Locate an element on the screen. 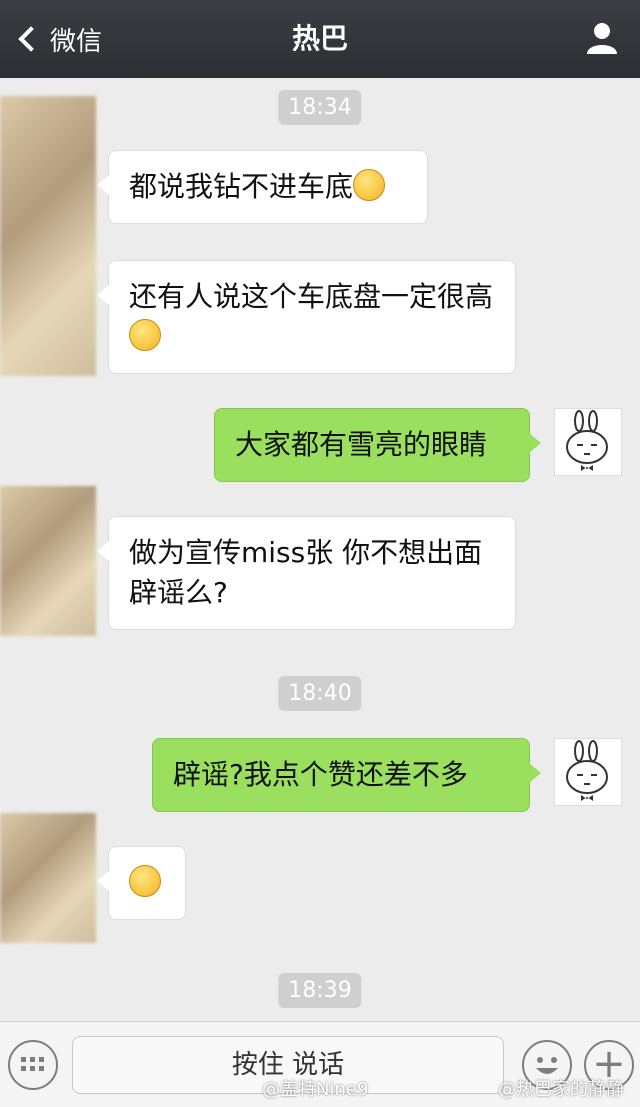 The width and height of the screenshot is (640, 1107). profile-icon is located at coordinates (602, 38).